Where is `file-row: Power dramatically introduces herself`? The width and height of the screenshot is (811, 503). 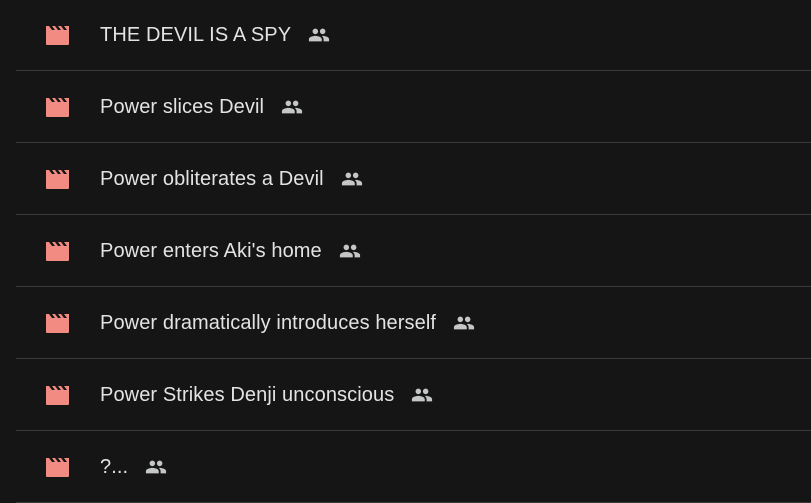
file-row: Power dramatically introduces herself is located at coordinates (413, 323).